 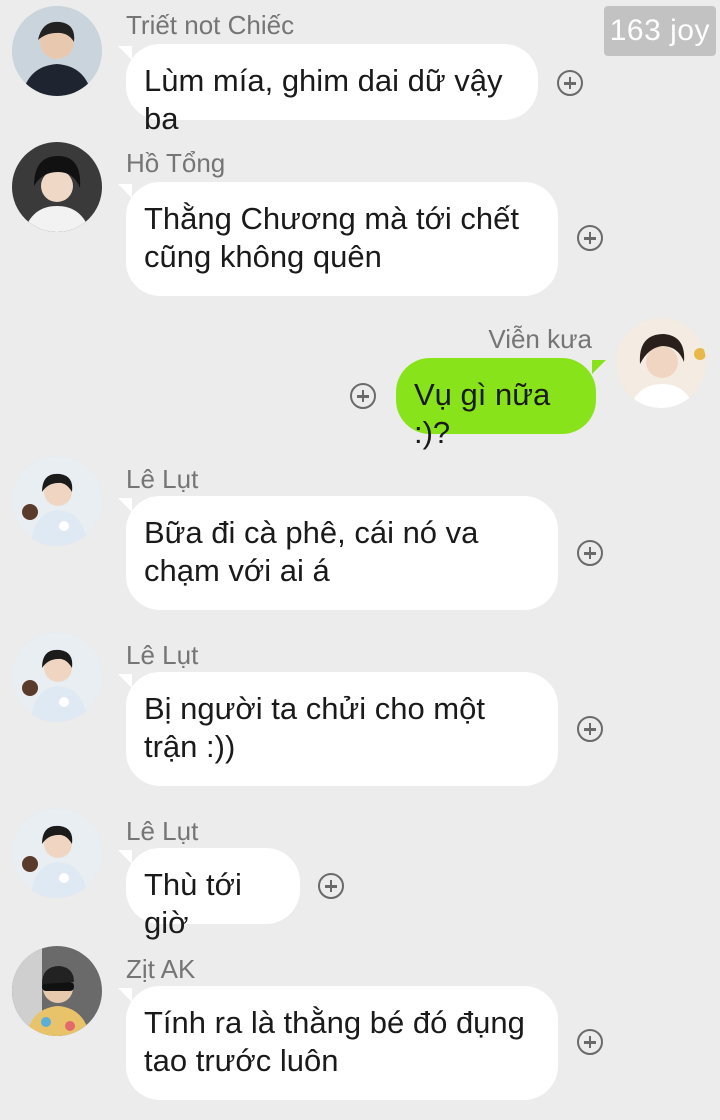 I want to click on message-text: Thằng Chương mà tới chết cũng không quên, so click(x=332, y=237).